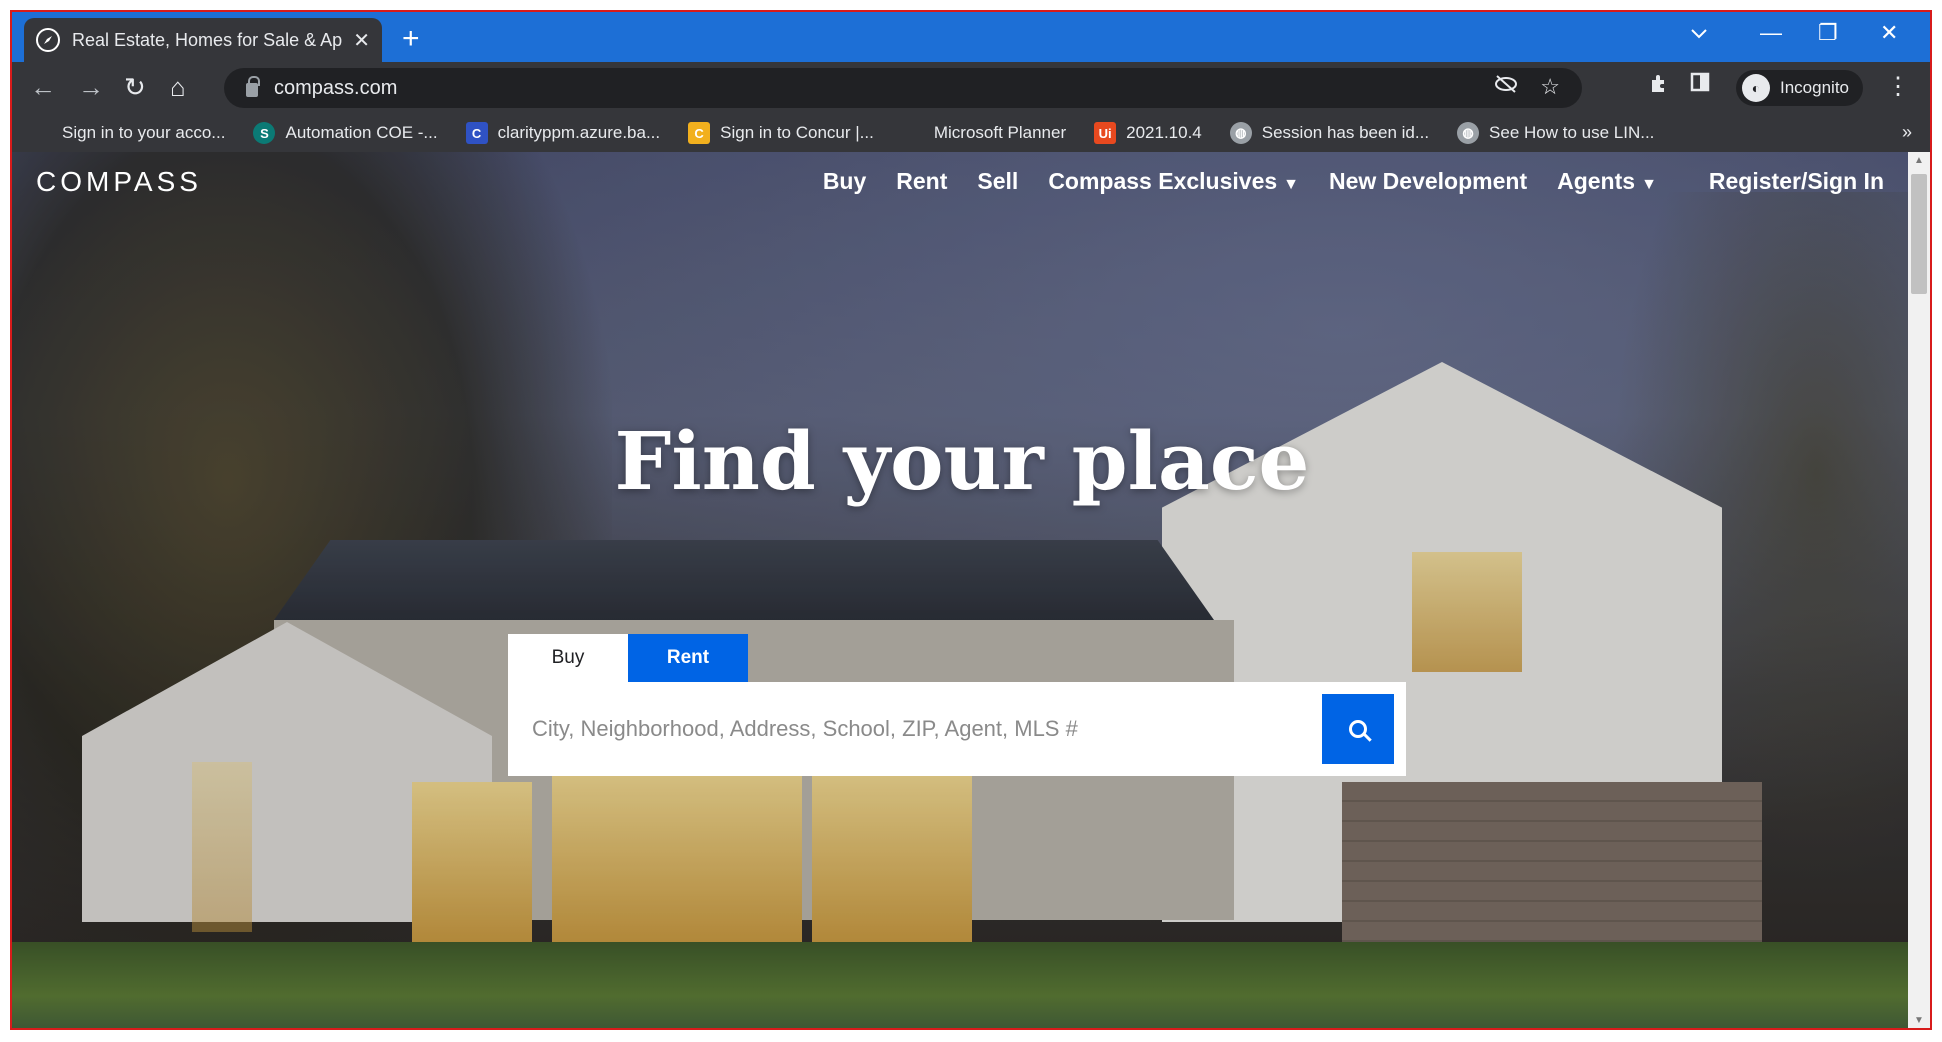  I want to click on minimize-icon: —, so click(1771, 33).